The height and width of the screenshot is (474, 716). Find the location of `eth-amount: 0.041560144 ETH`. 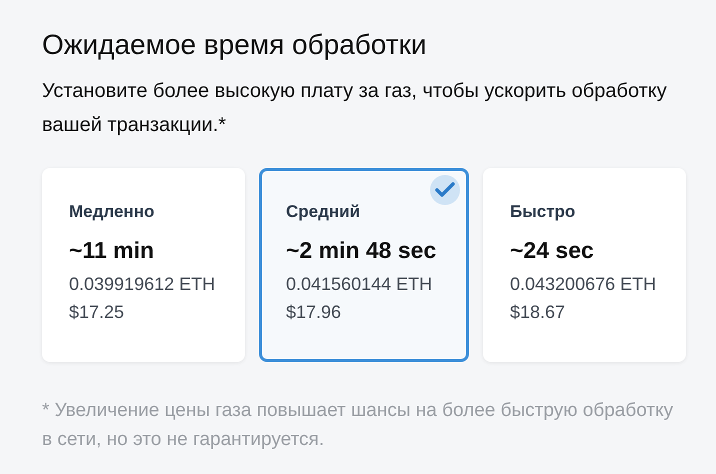

eth-amount: 0.041560144 ETH is located at coordinates (360, 284).